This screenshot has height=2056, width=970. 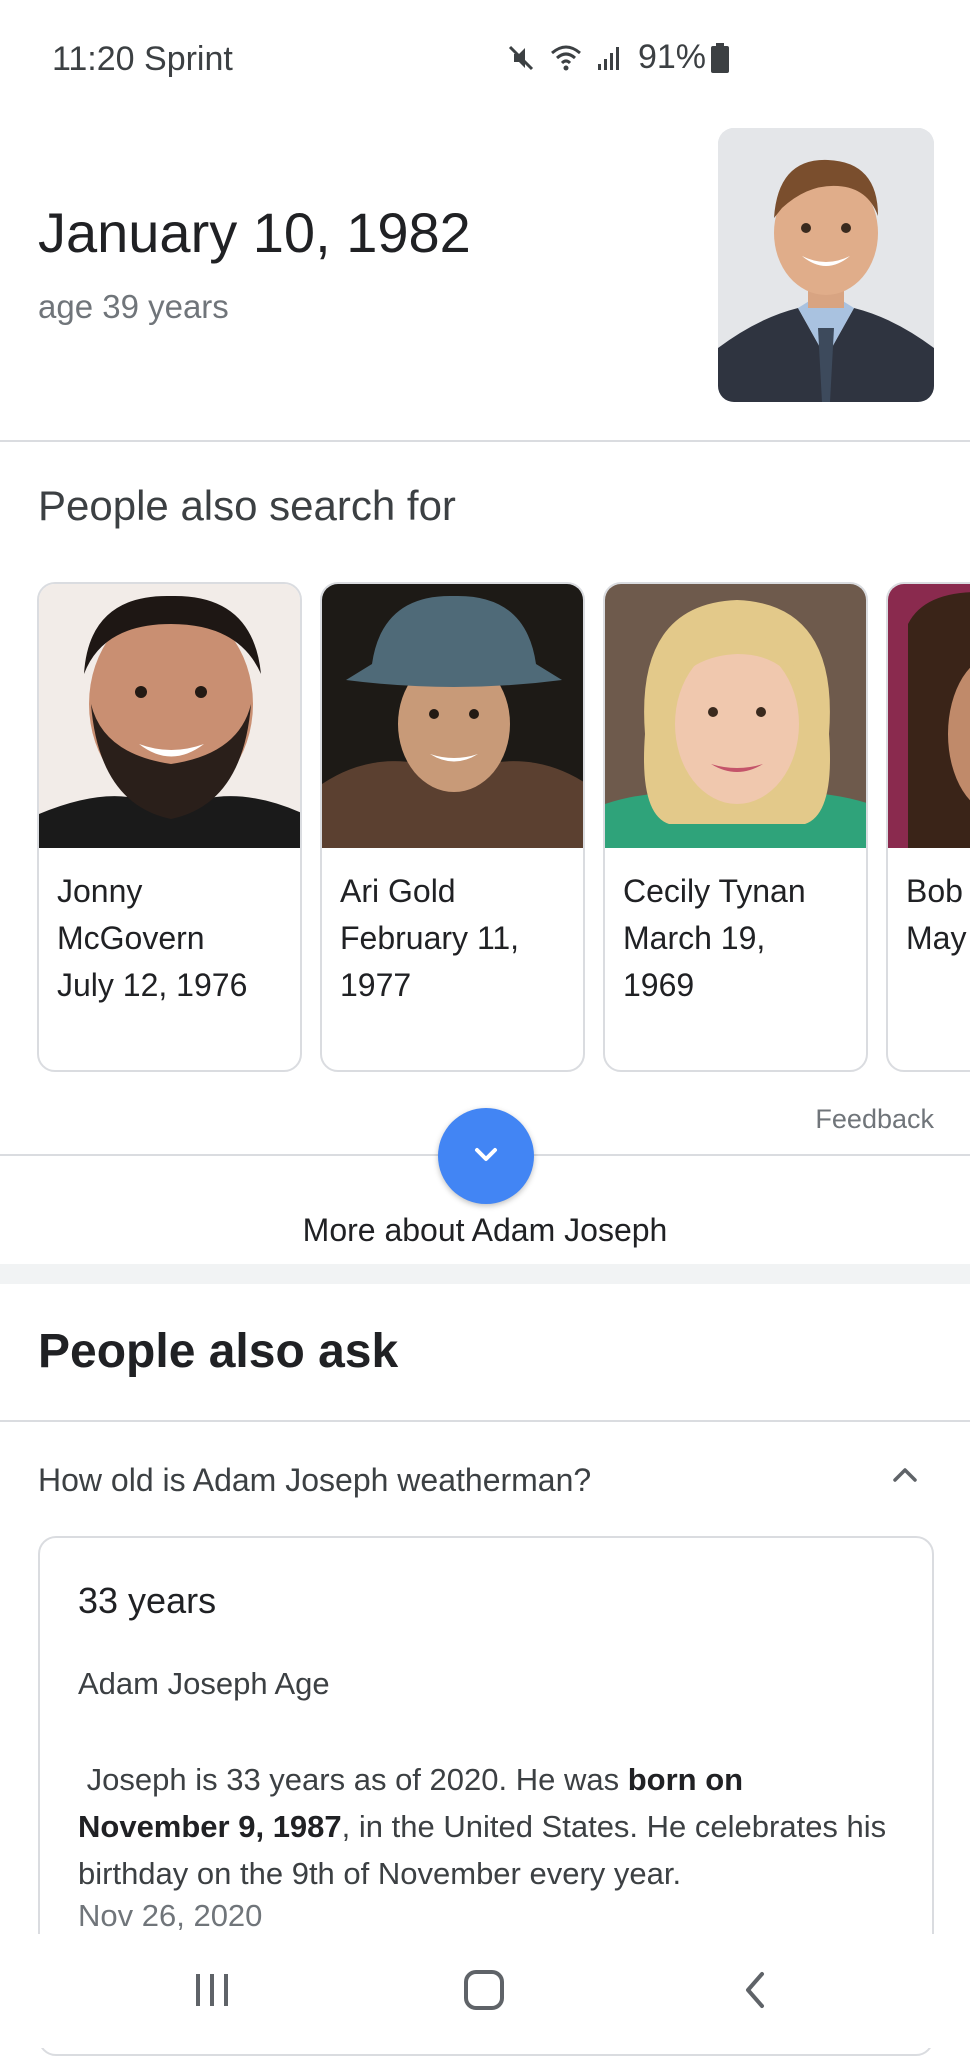 I want to click on person-card-jonny-mcgovern: Jonny McGovern July 12, 1976, so click(x=169, y=827).